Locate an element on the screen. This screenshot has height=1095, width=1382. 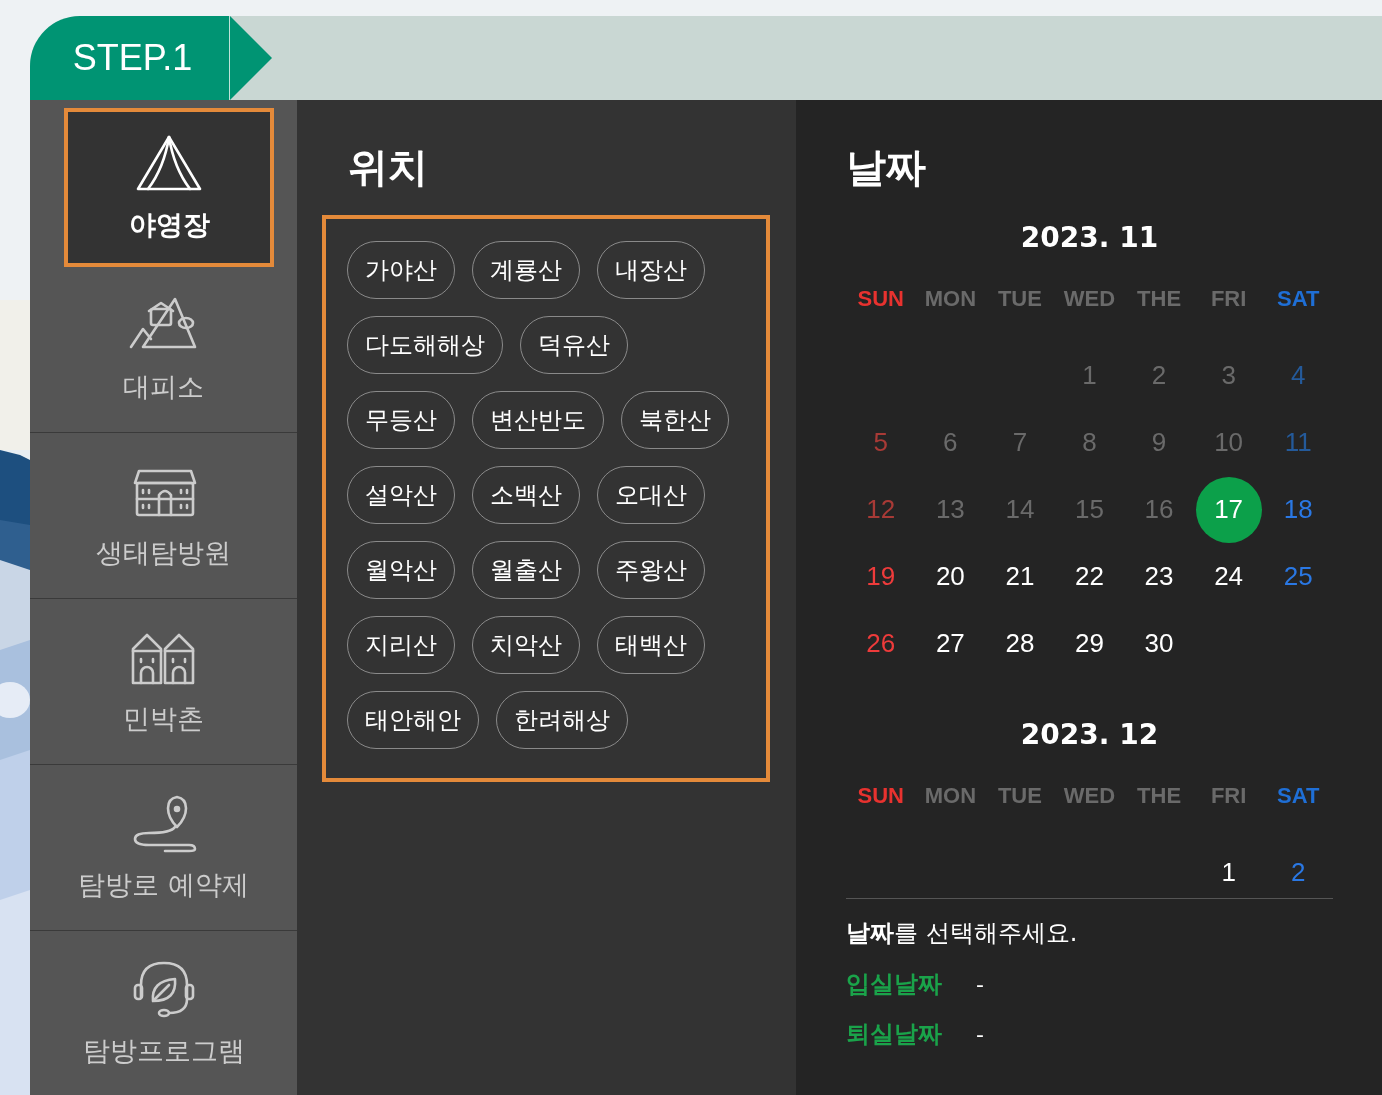
location-chip: 설악산 is located at coordinates (401, 495).